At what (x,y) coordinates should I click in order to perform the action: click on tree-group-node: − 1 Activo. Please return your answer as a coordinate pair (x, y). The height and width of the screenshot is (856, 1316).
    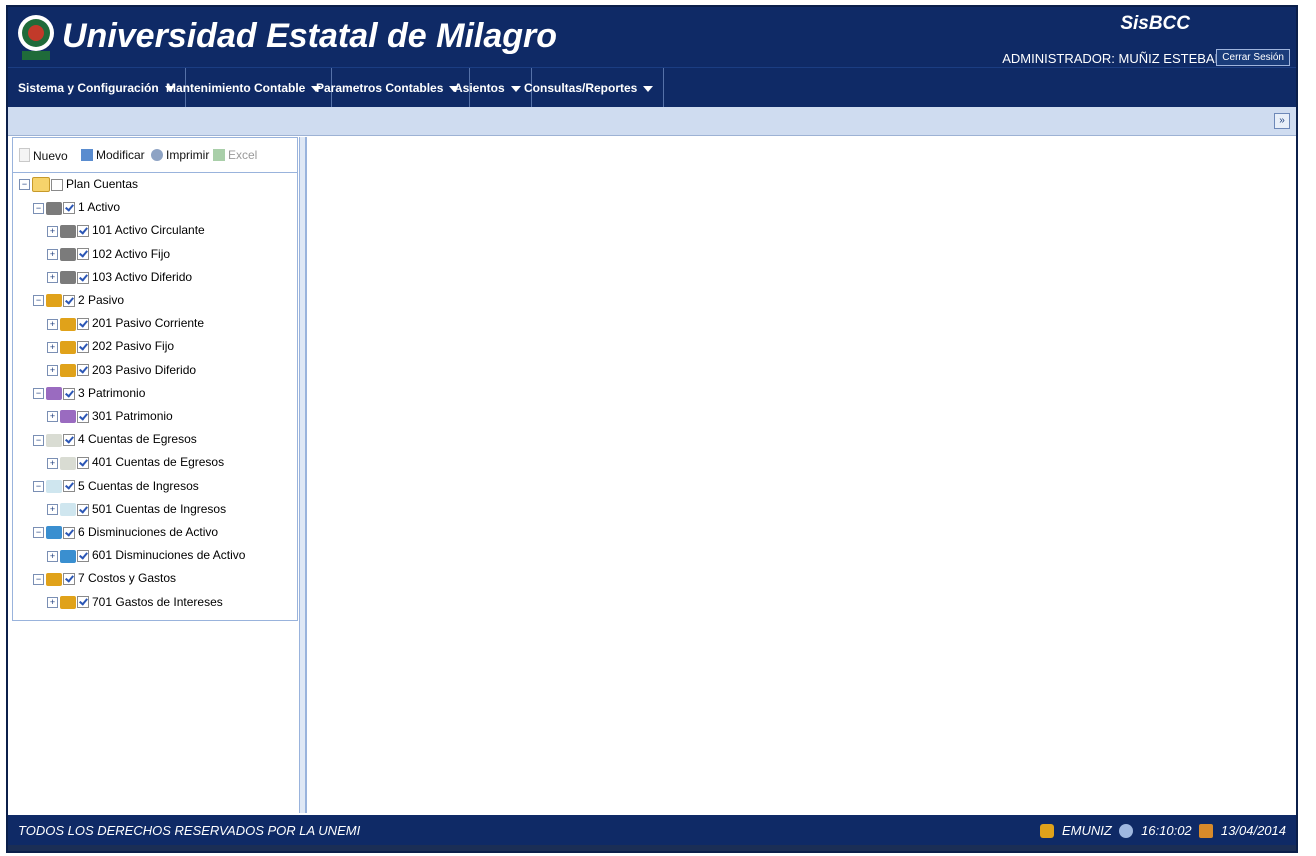
    Looking at the image, I should click on (76, 207).